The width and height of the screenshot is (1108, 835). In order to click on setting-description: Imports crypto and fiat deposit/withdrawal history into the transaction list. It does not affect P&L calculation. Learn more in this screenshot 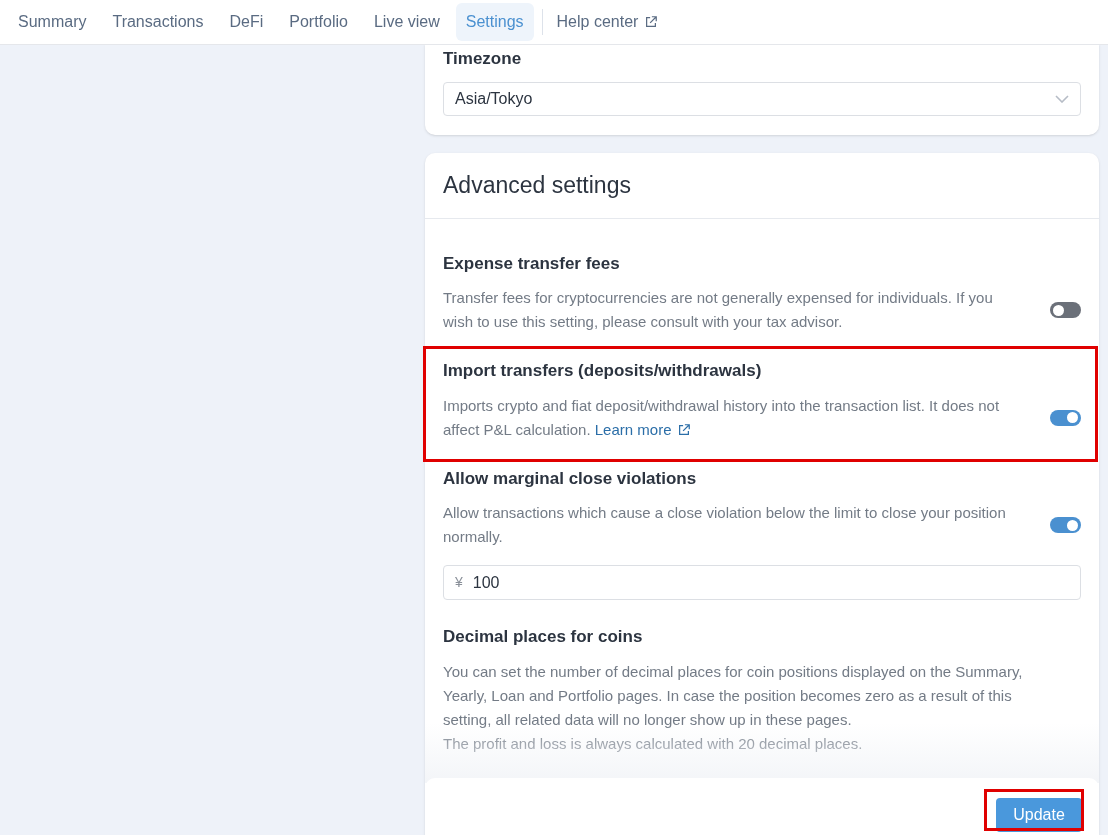, I will do `click(733, 417)`.